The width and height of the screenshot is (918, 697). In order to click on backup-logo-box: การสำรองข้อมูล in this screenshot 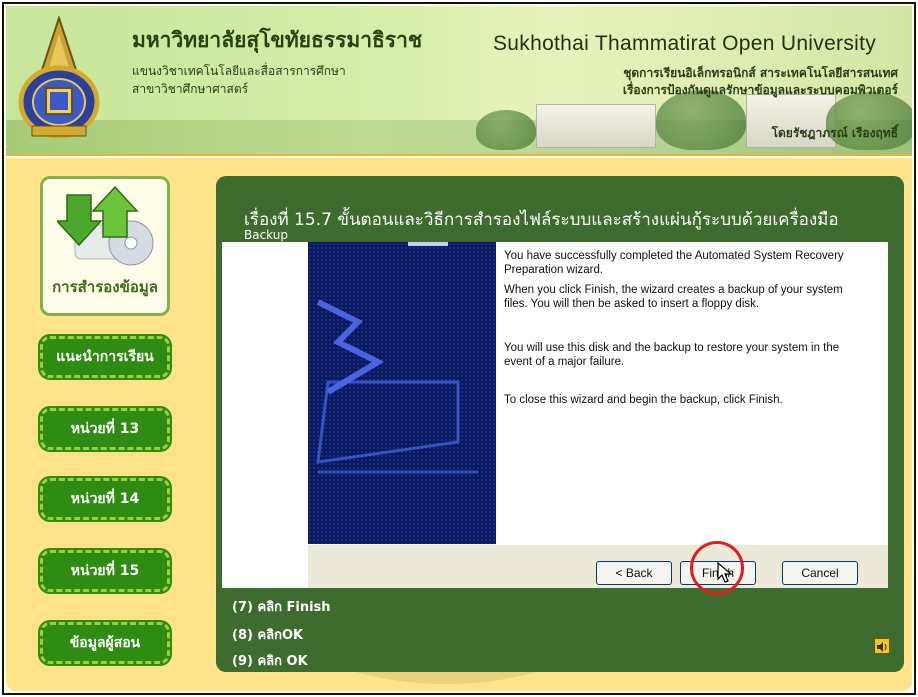, I will do `click(105, 246)`.